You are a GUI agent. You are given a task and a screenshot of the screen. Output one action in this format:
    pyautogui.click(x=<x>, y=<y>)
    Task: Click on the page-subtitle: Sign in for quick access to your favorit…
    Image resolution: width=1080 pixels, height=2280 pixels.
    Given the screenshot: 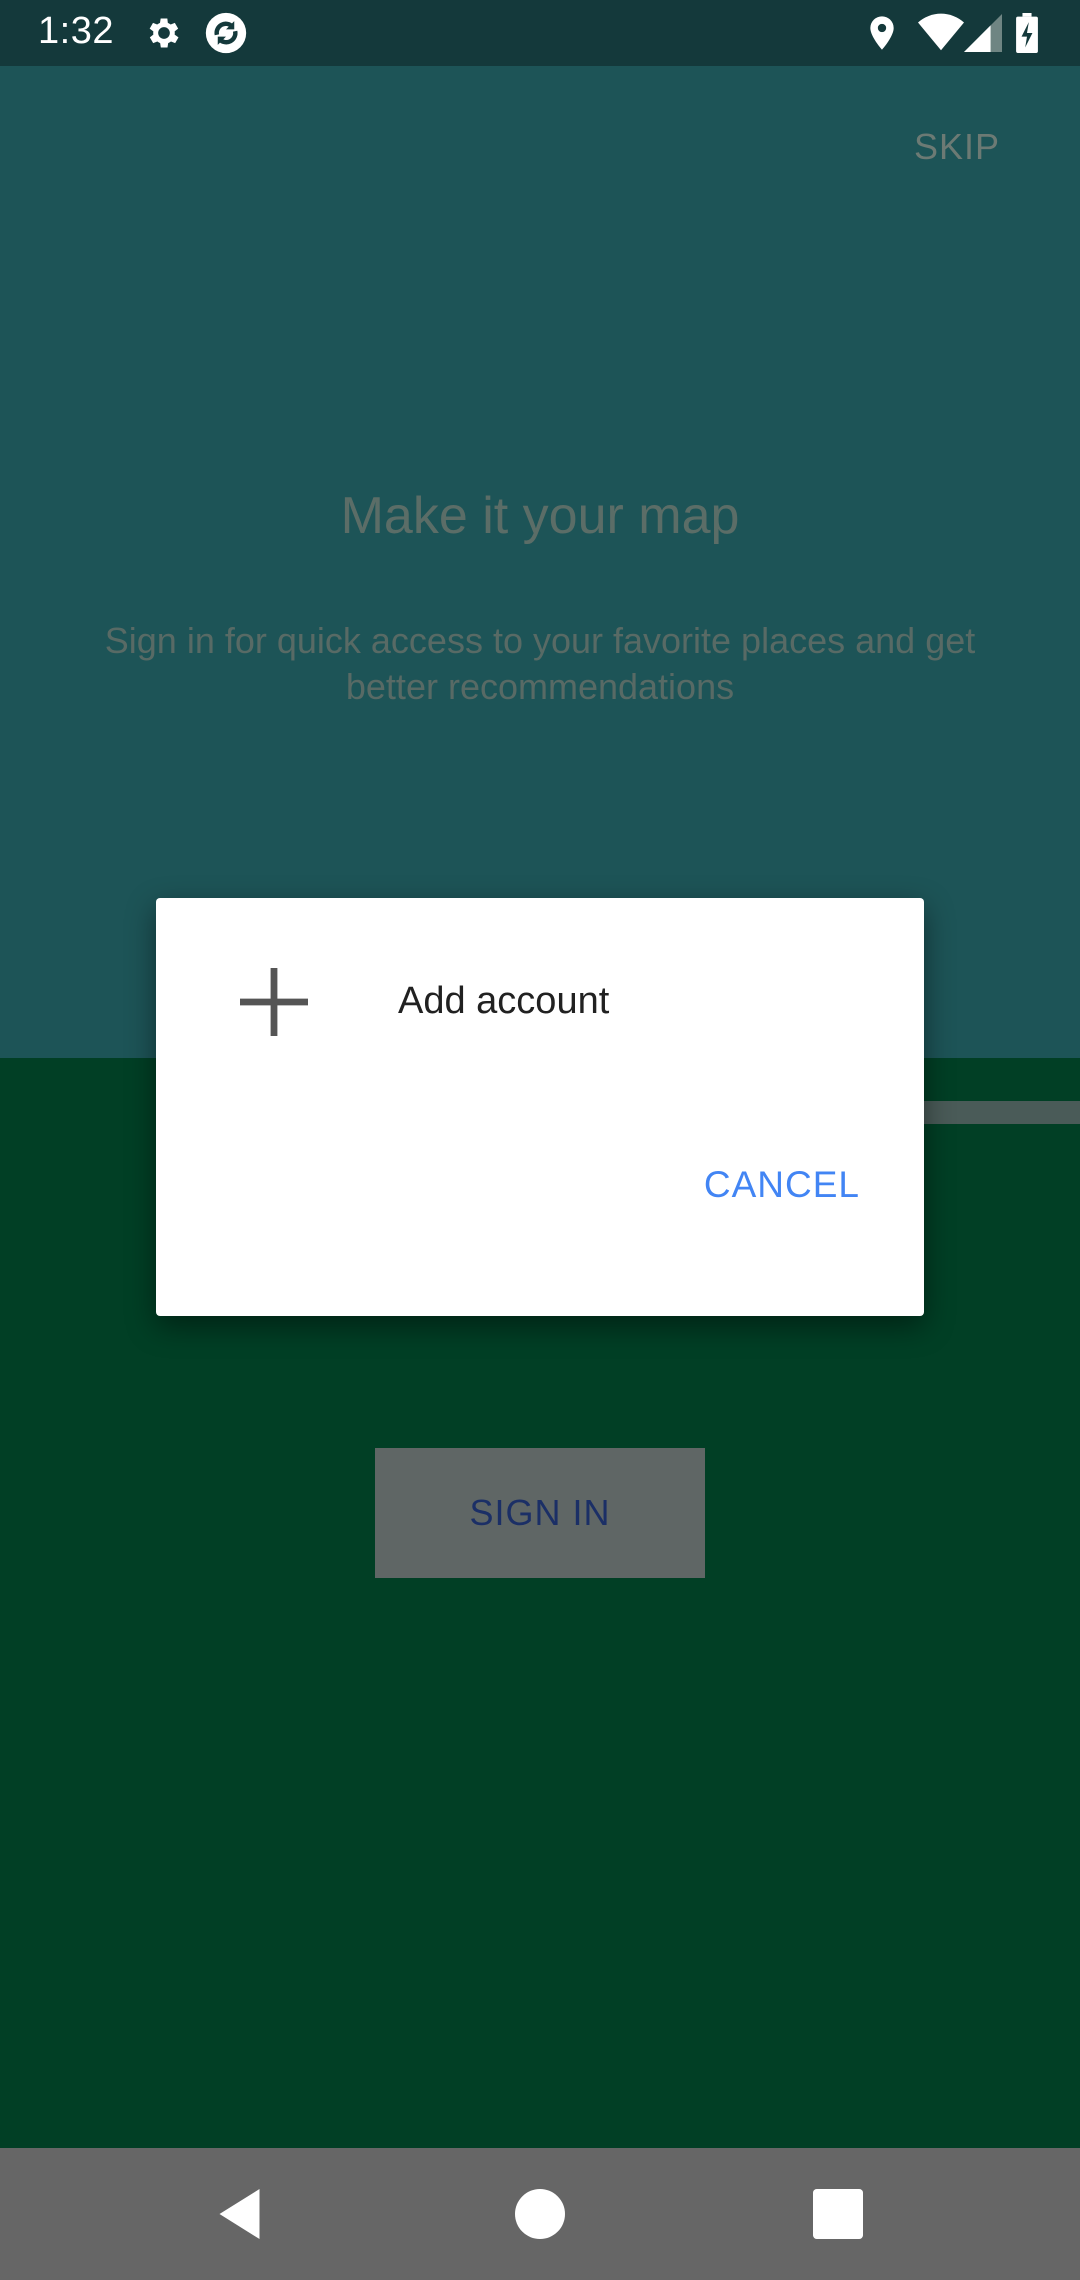 What is the action you would take?
    pyautogui.click(x=540, y=663)
    